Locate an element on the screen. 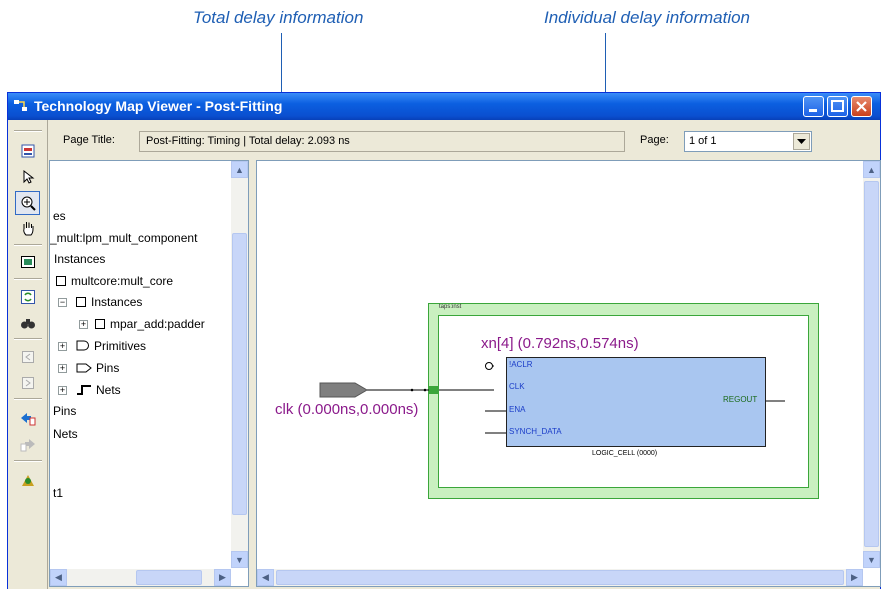 This screenshot has width=883, height=589. page-setup-button is located at coordinates (27, 151).